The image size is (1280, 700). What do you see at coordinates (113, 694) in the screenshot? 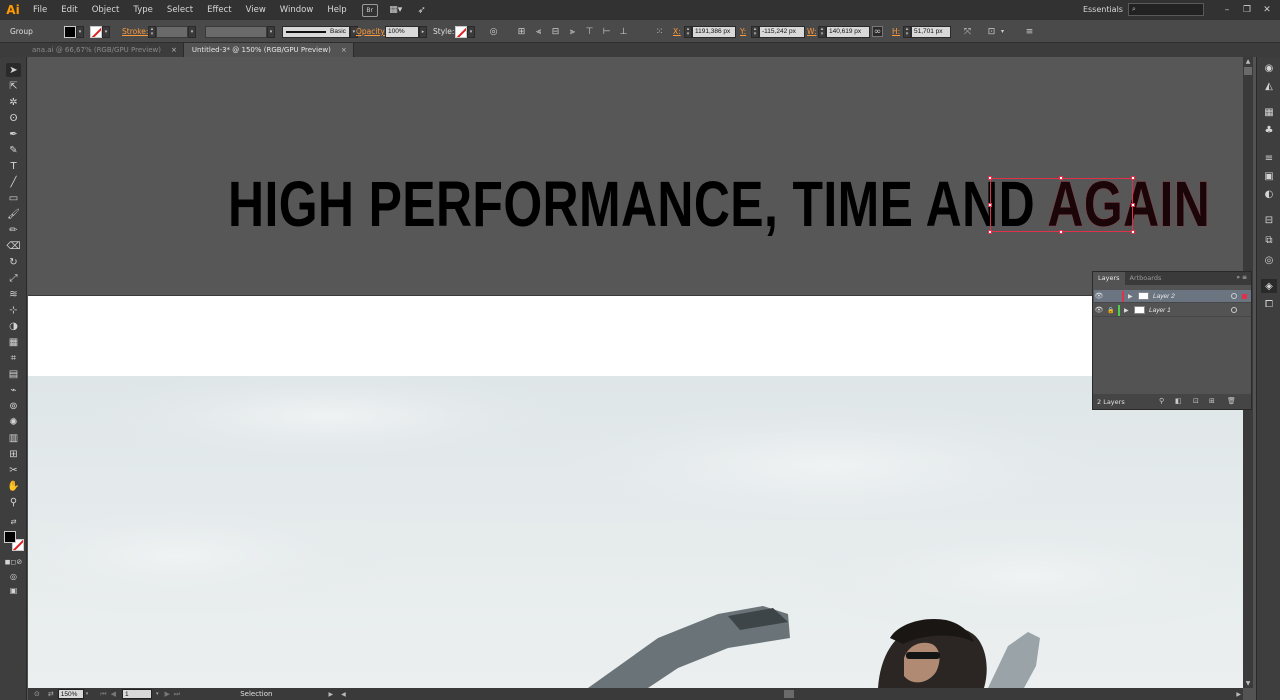
I see `previous-artboard-icon: ◀` at bounding box center [113, 694].